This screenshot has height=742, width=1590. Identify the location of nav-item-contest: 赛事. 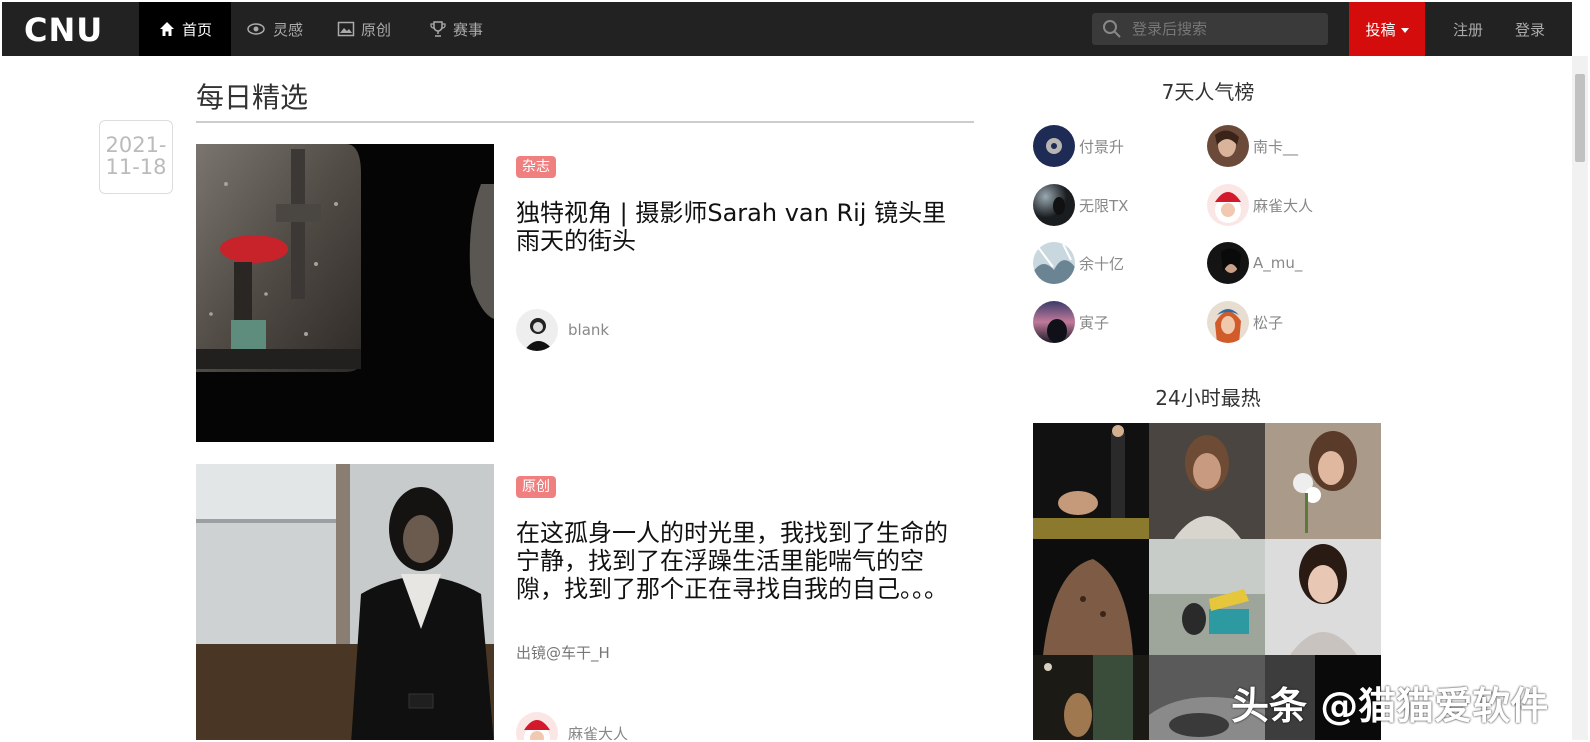
(456, 29).